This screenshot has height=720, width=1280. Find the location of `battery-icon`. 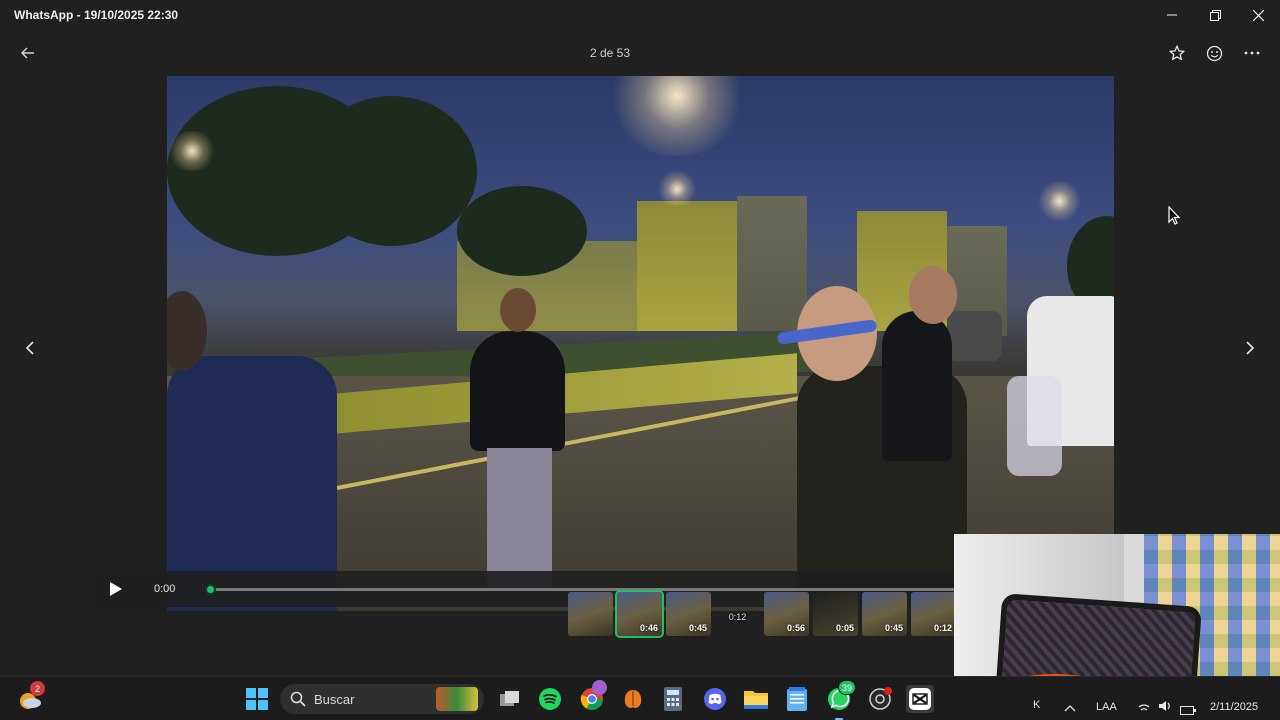

battery-icon is located at coordinates (1188, 711).